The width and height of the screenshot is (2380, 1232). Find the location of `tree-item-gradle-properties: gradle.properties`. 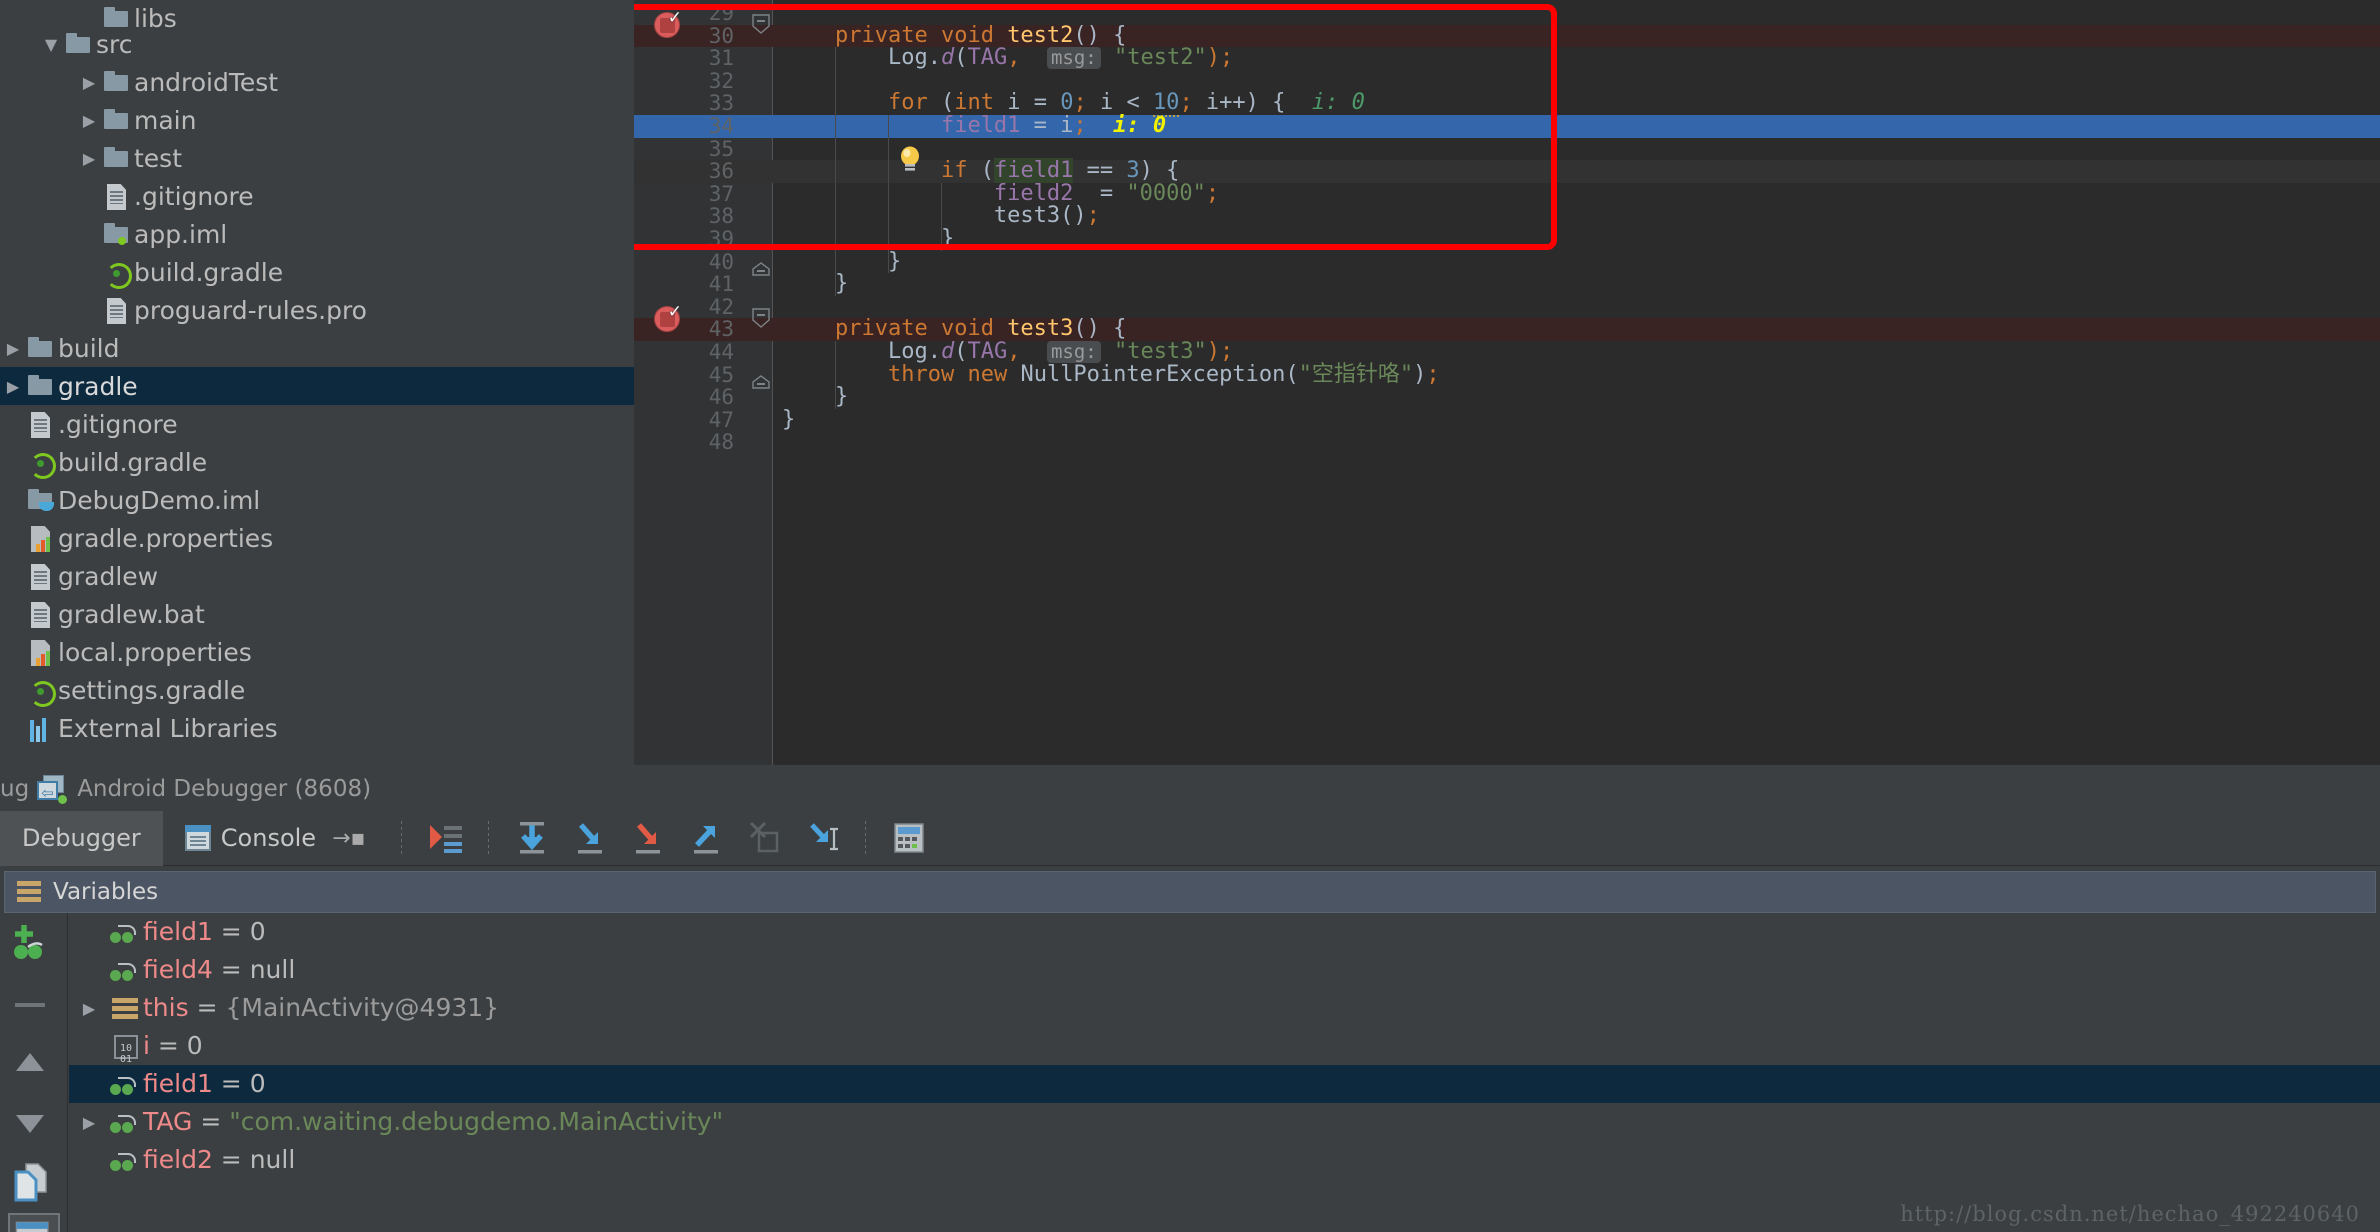

tree-item-gradle-properties: gradle.properties is located at coordinates (317, 538).